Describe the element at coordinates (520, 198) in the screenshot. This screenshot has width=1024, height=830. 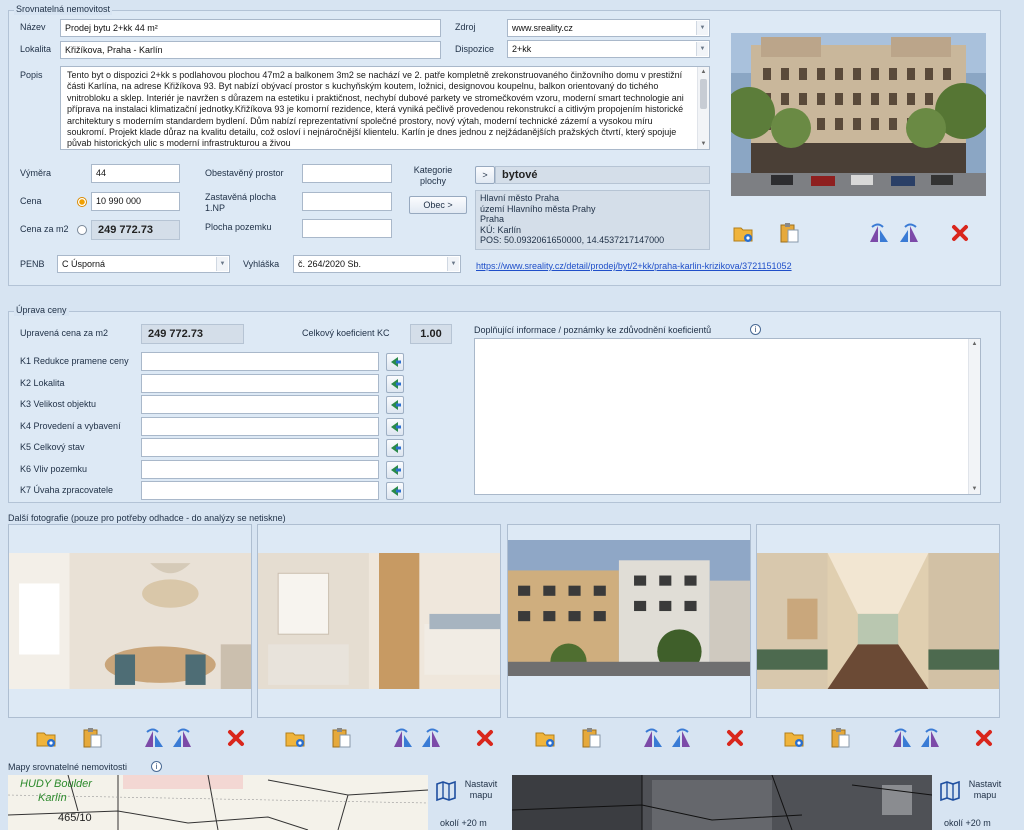
I see `address-region: Hlavní město Praha` at that location.